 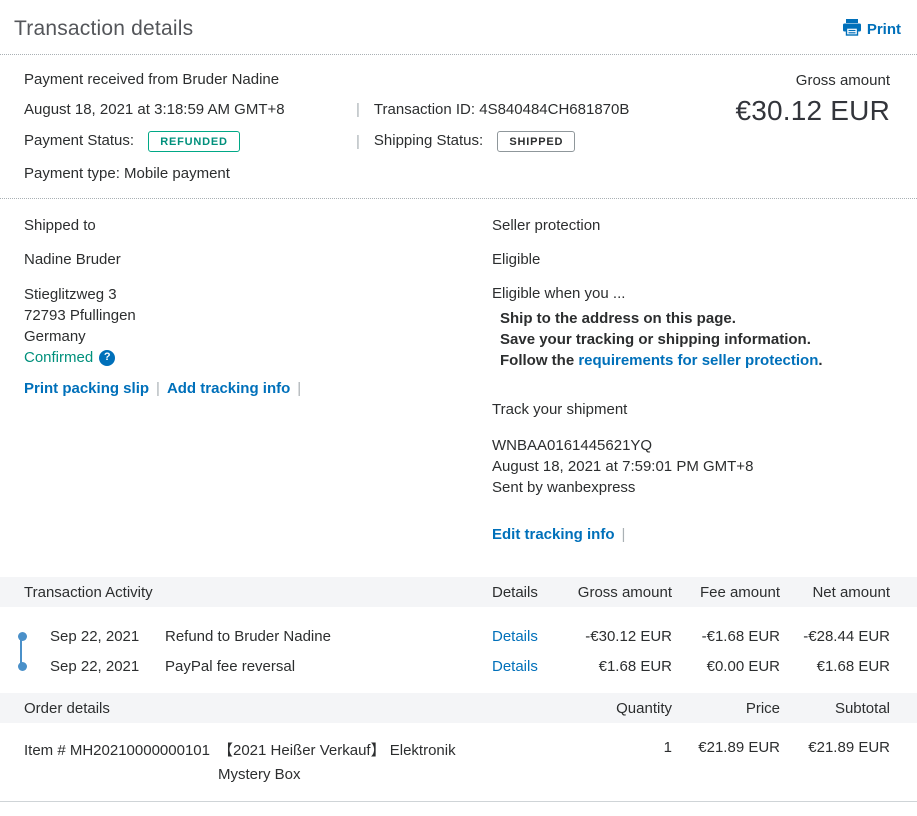 What do you see at coordinates (739, 747) in the screenshot?
I see `item-price: €21.89 EUR` at bounding box center [739, 747].